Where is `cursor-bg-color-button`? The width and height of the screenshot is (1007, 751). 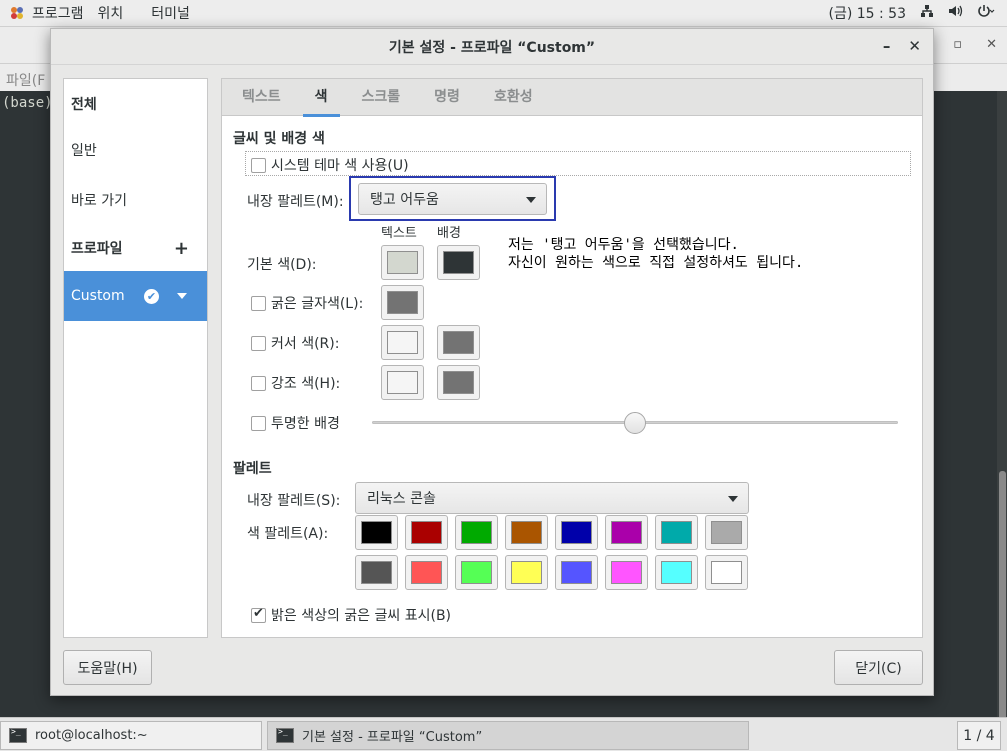 cursor-bg-color-button is located at coordinates (458, 342).